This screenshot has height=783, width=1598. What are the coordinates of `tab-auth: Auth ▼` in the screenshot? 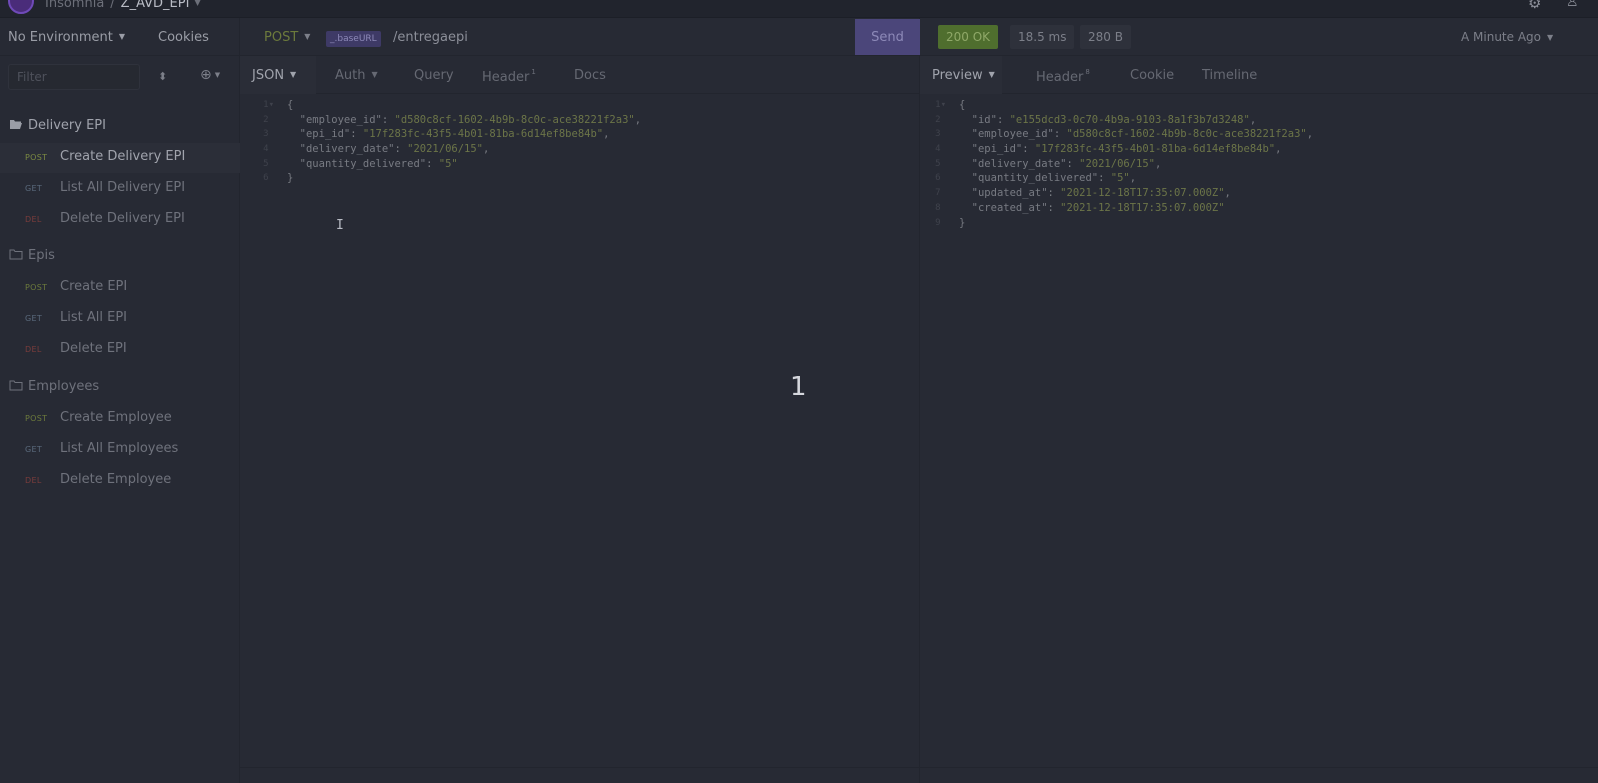 It's located at (356, 75).